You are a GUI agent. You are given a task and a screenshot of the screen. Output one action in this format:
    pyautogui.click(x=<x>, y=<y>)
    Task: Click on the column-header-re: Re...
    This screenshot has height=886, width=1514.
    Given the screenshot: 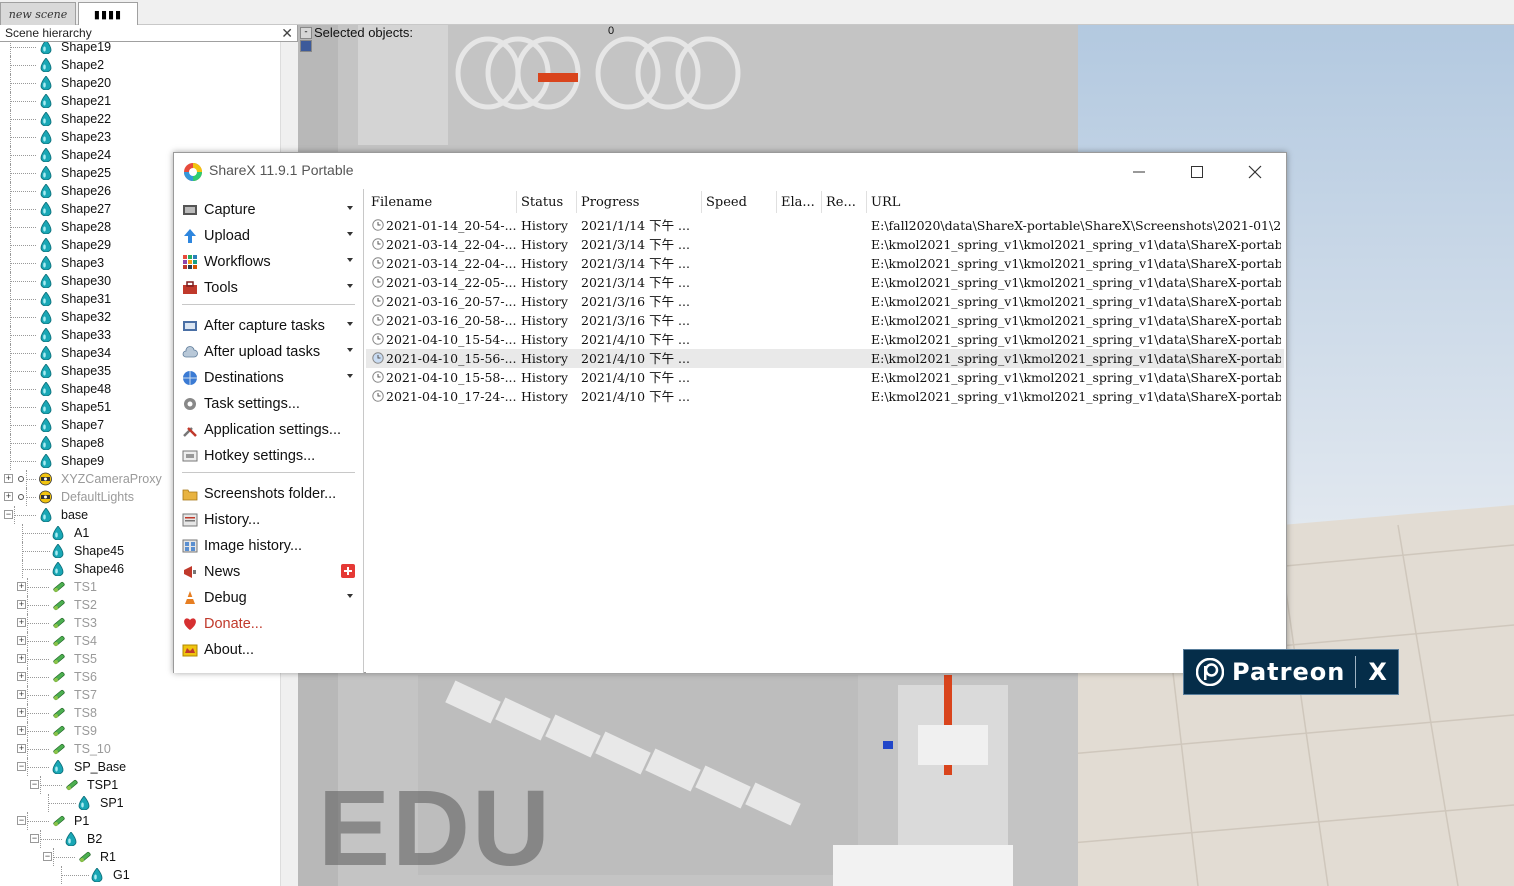 What is the action you would take?
    pyautogui.click(x=846, y=203)
    